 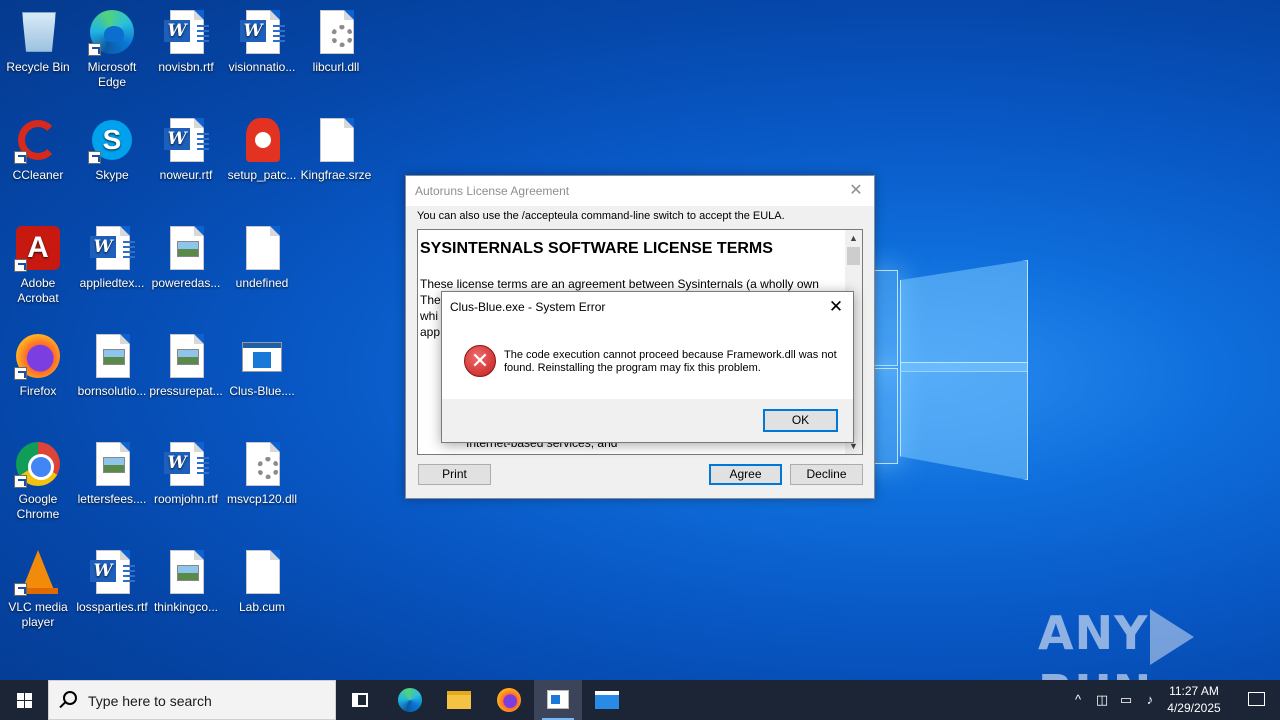 What do you see at coordinates (70, 698) in the screenshot?
I see `search-icon` at bounding box center [70, 698].